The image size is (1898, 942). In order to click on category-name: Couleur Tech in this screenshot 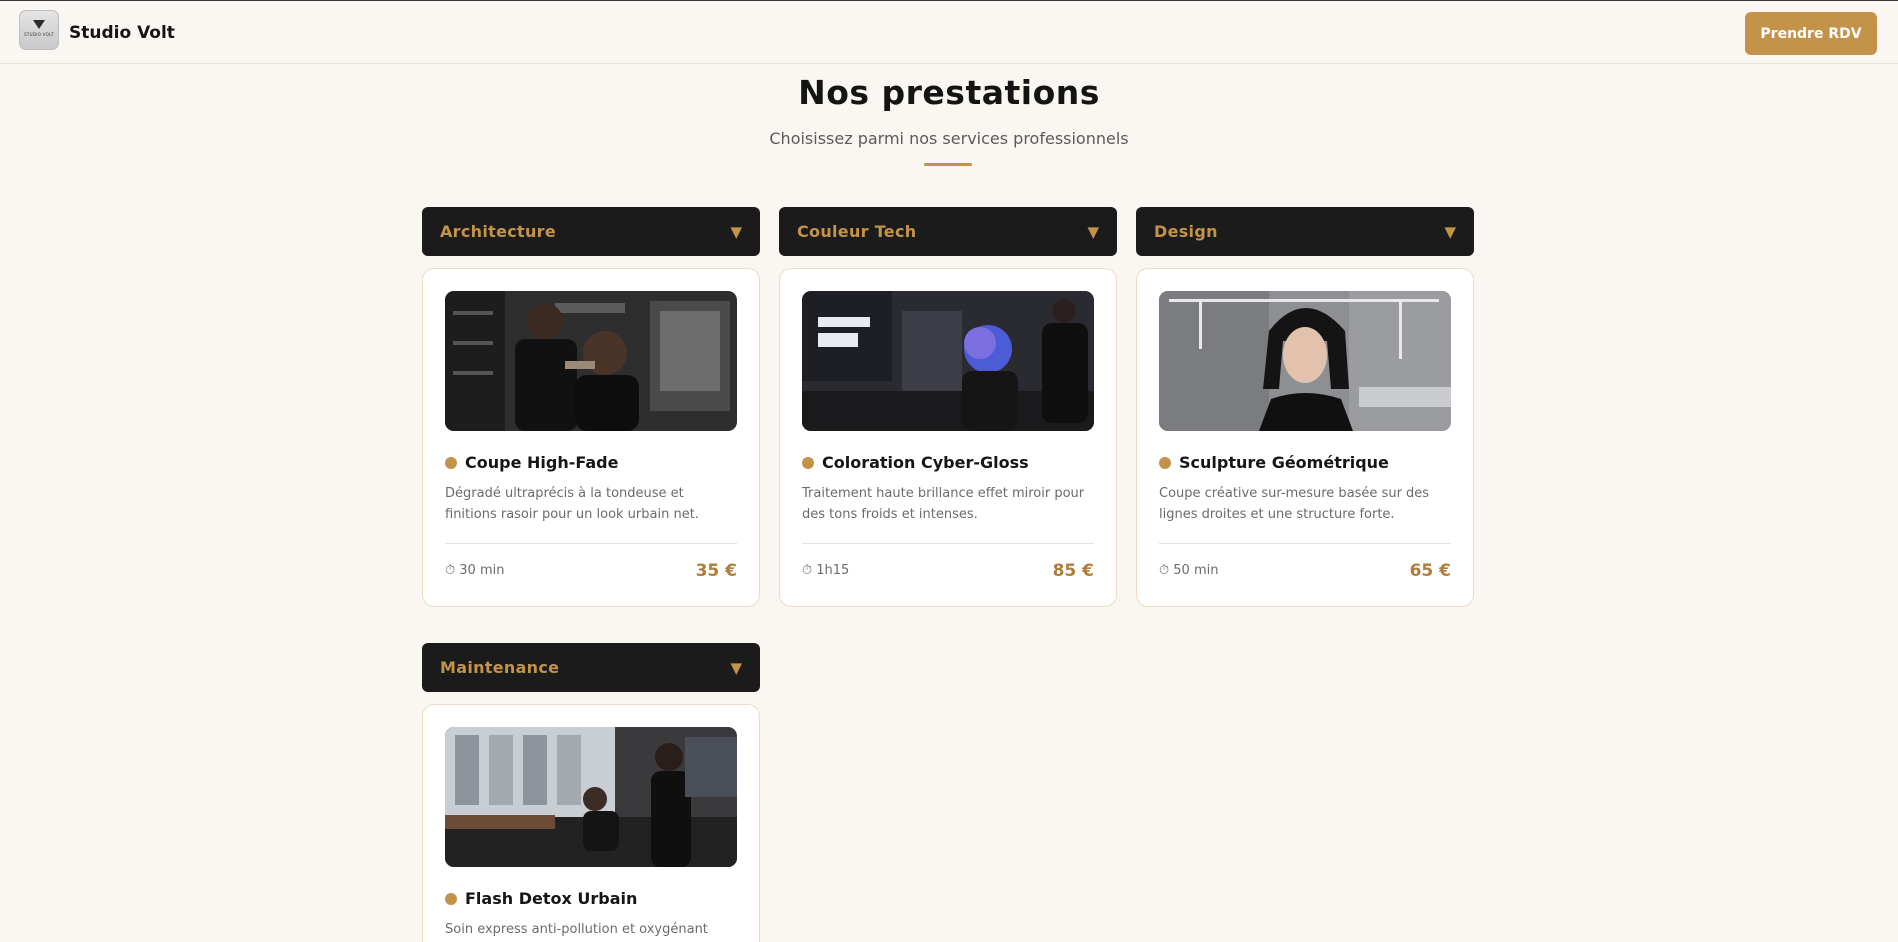, I will do `click(857, 231)`.